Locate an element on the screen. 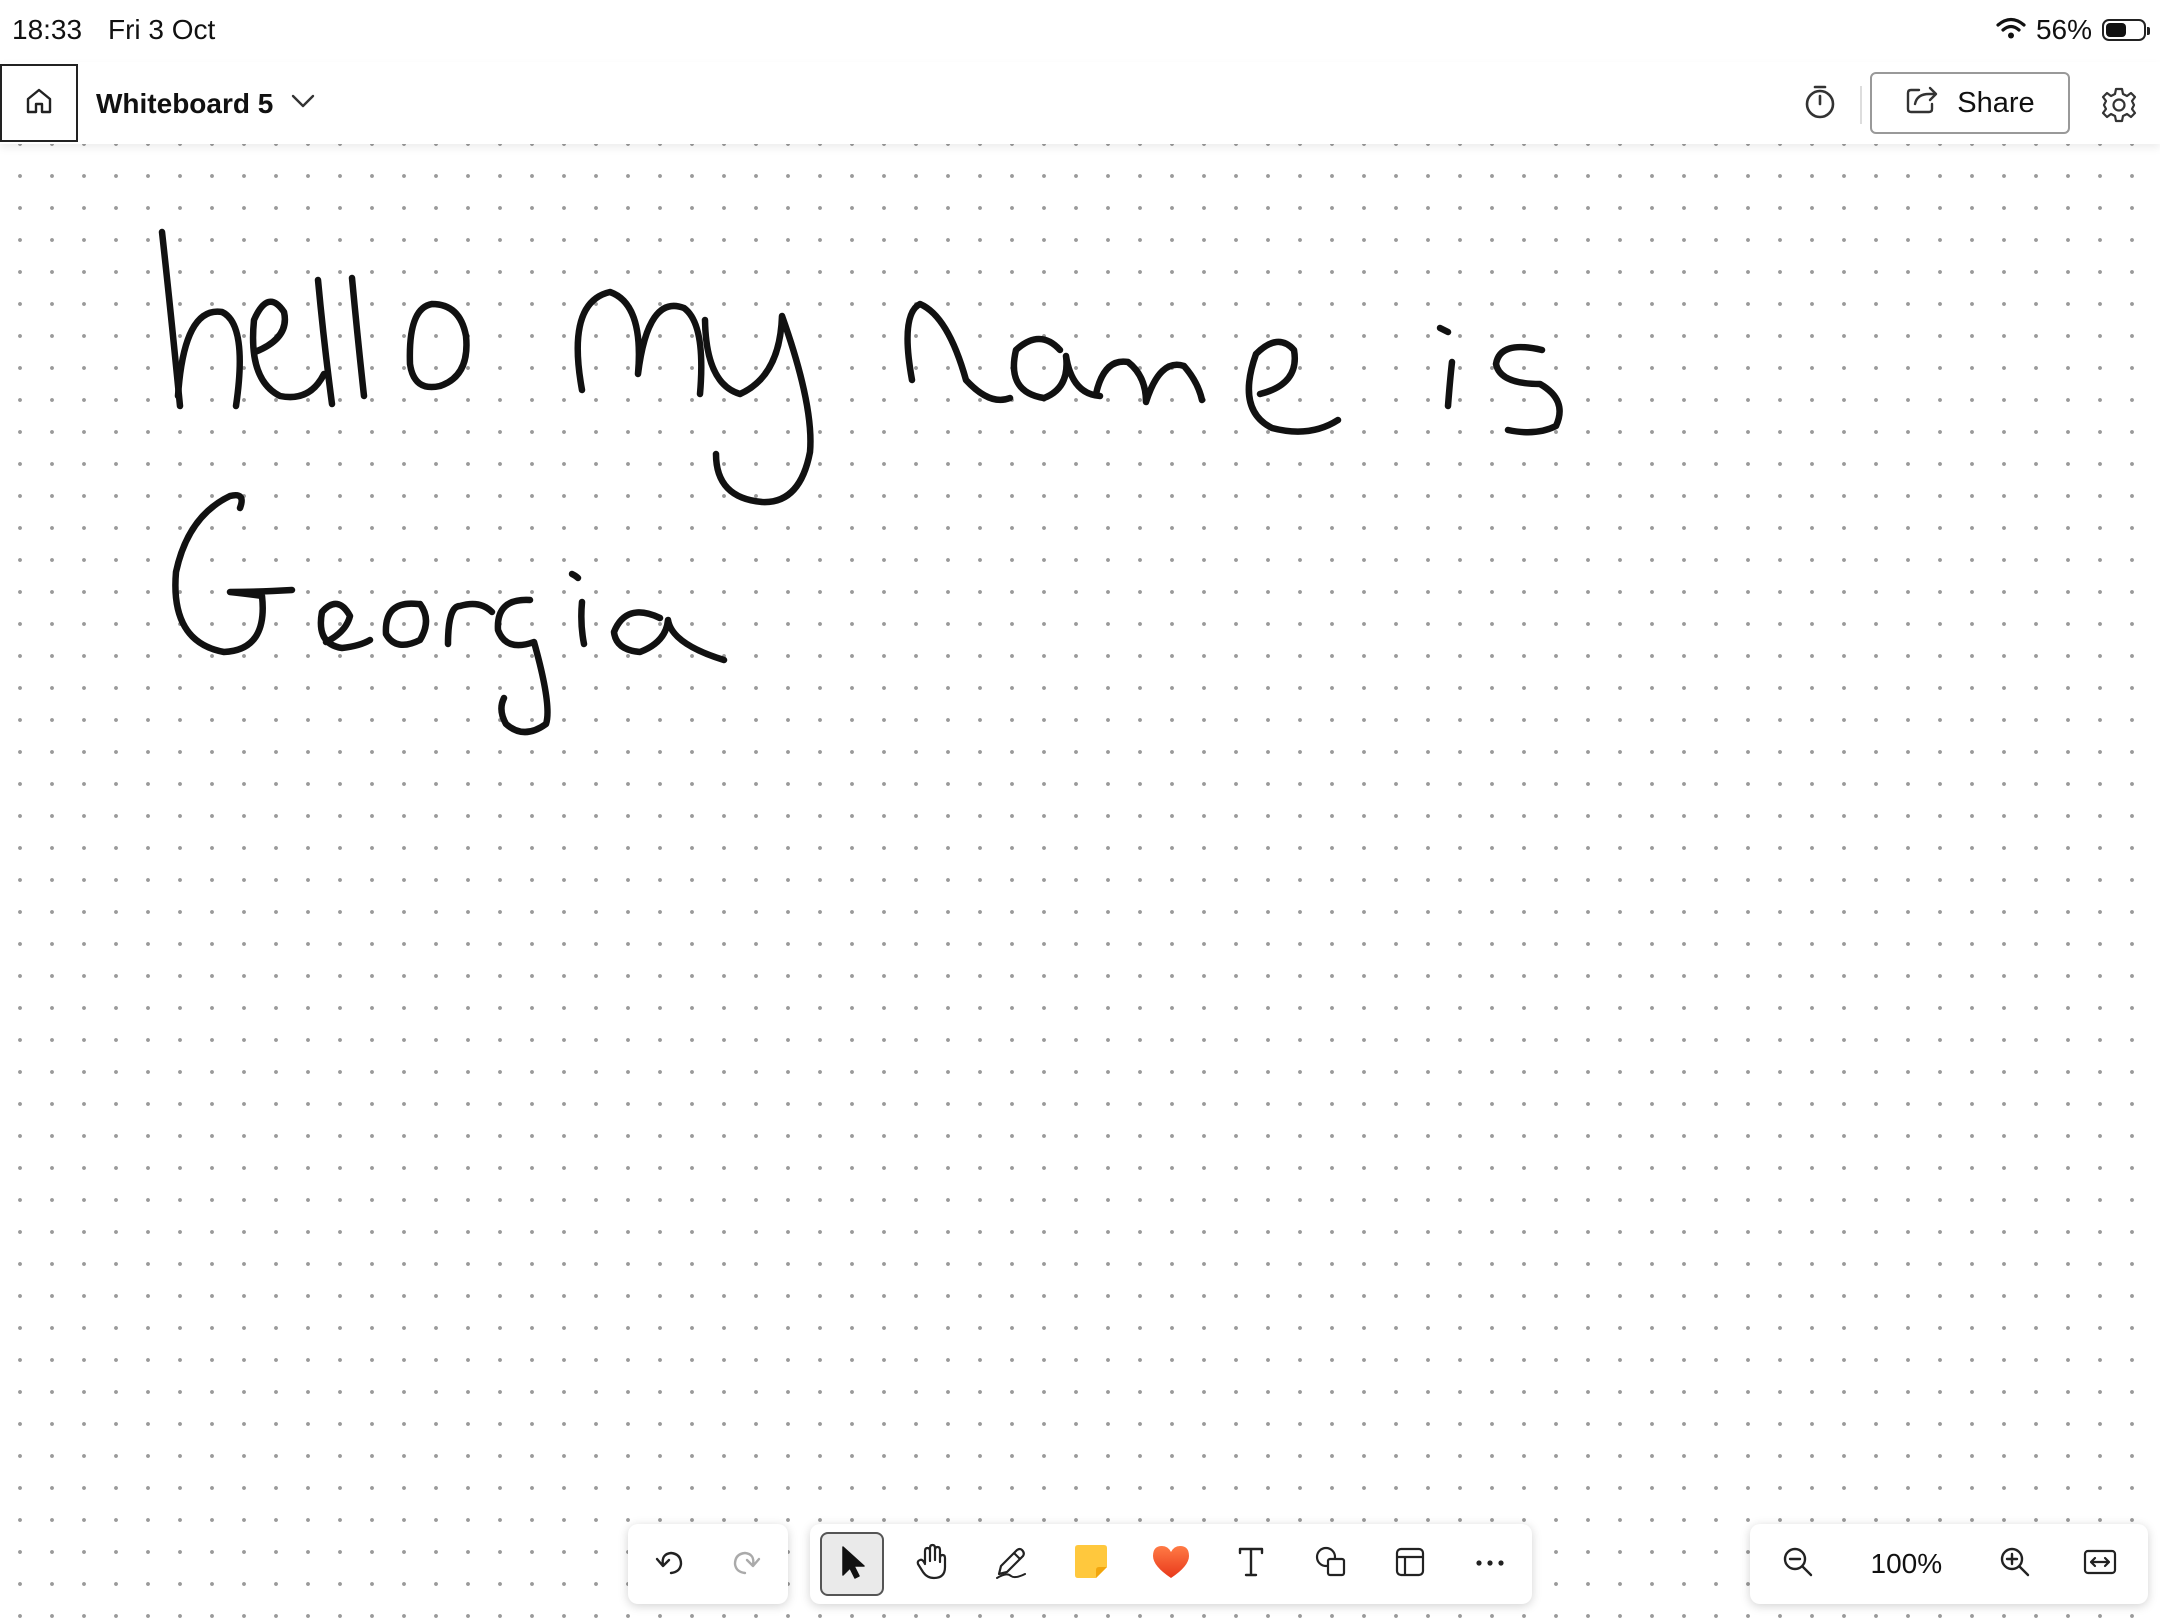 This screenshot has height=1620, width=2160. status-right: 56% is located at coordinates (2073, 30).